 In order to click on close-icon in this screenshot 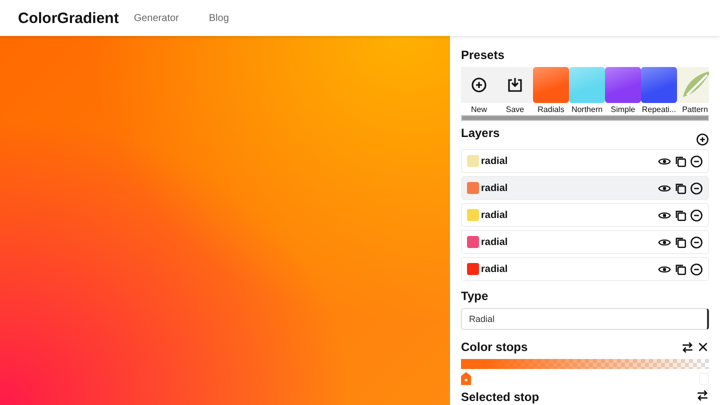, I will do `click(703, 347)`.